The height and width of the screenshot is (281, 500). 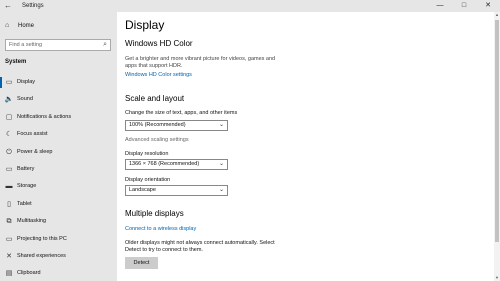 I want to click on sidebar-item-battery: ▭ Battery, so click(x=58, y=169).